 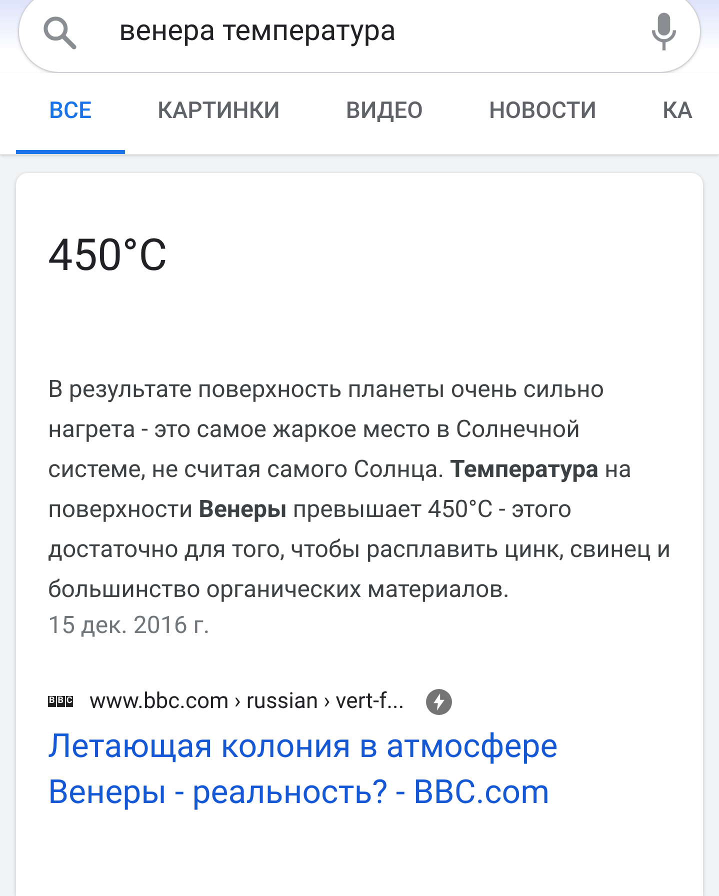 I want to click on source-logo: B B C, so click(x=61, y=701).